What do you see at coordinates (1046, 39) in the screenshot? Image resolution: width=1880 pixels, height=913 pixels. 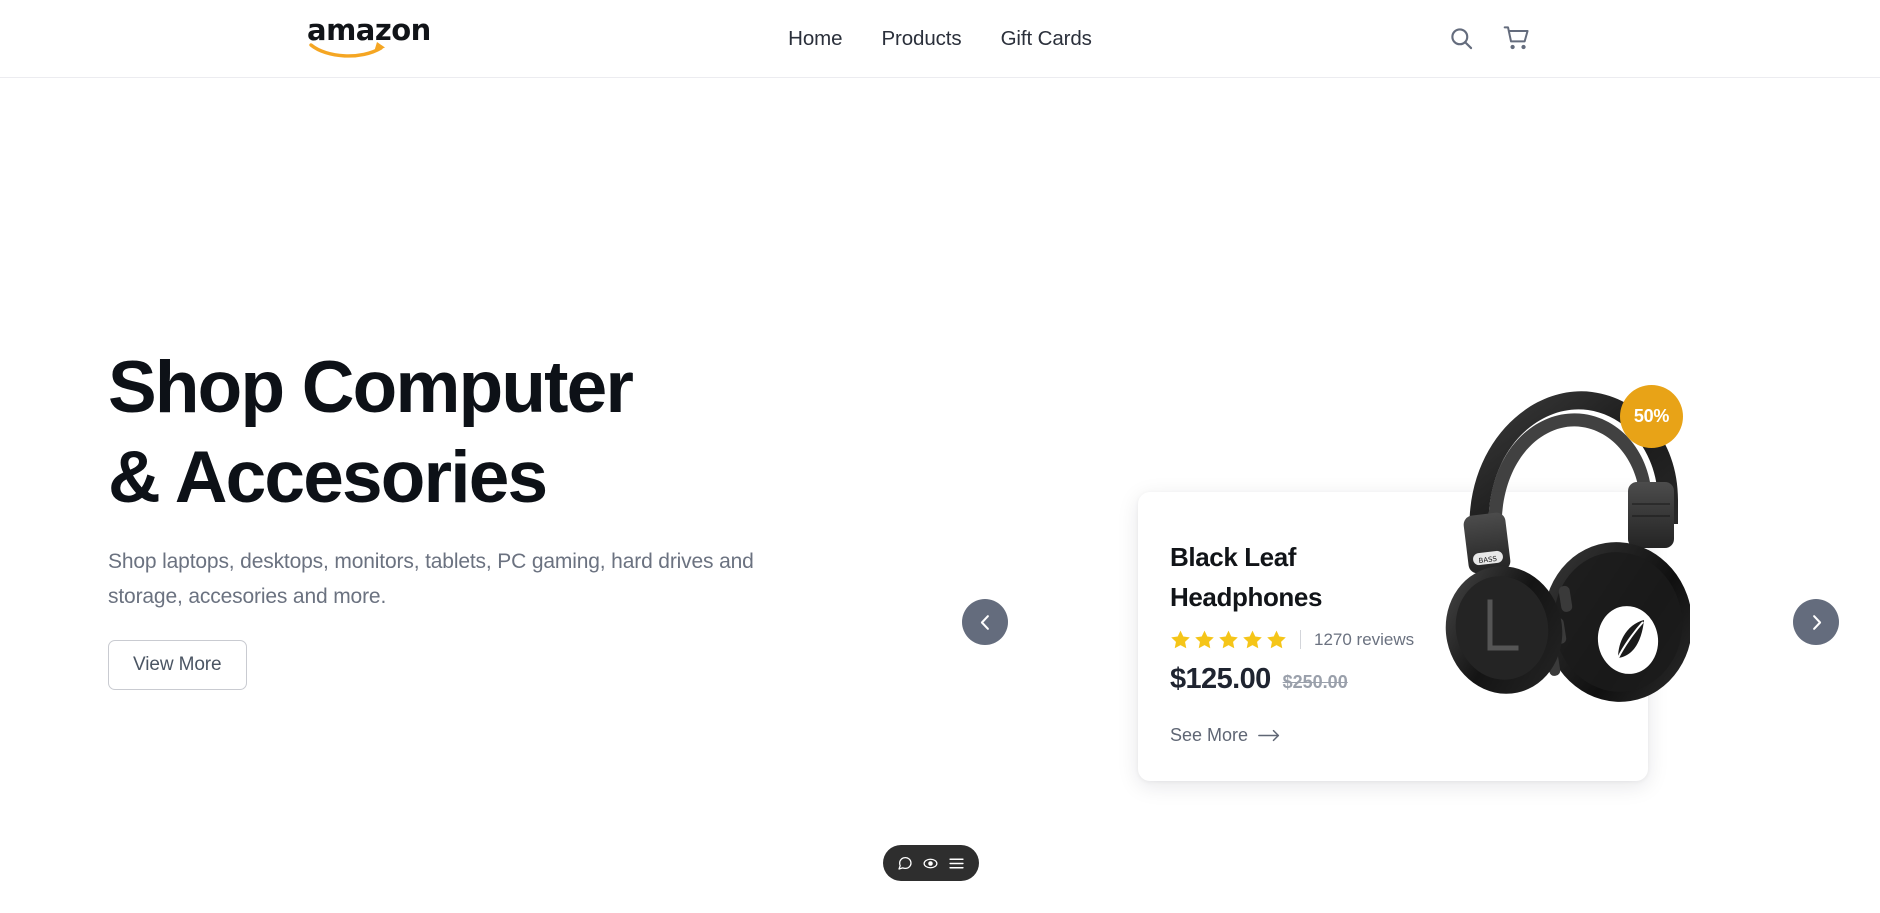 I see `nav-item-gift-cards: Gift Cards` at bounding box center [1046, 39].